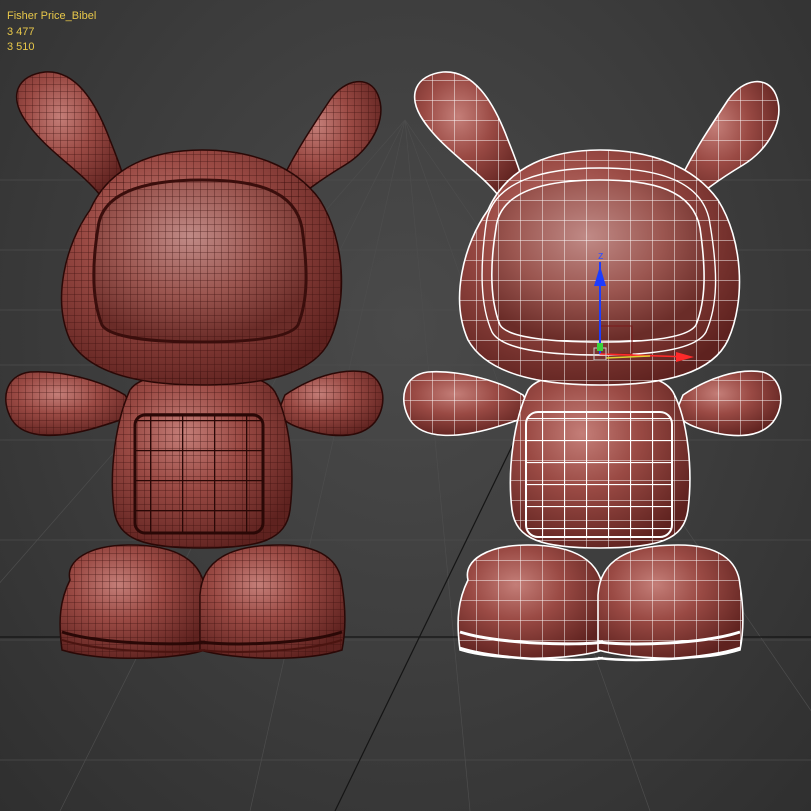 This screenshot has width=811, height=811. Describe the element at coordinates (601, 256) in the screenshot. I see `gizmo-z-label: z` at that location.